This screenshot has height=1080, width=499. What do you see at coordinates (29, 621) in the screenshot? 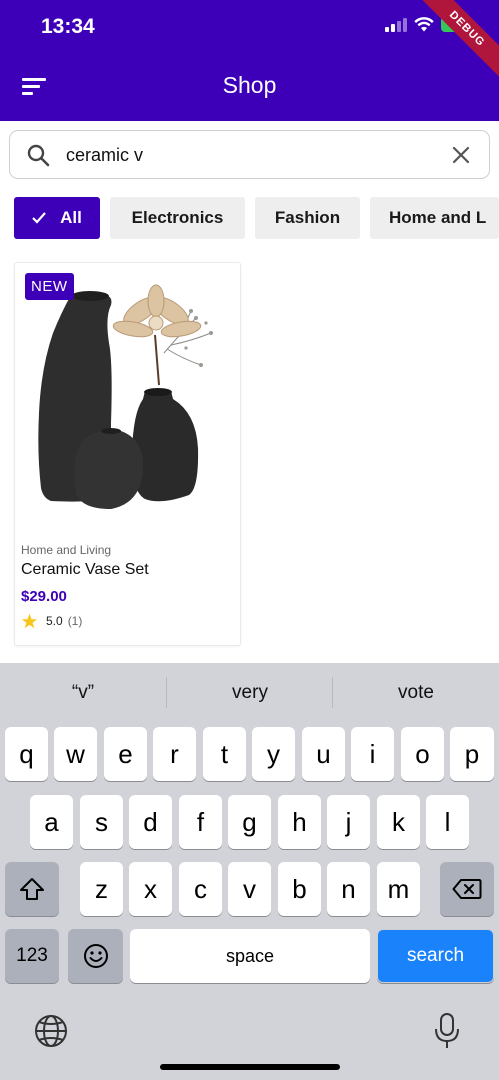
I see `star-icon` at bounding box center [29, 621].